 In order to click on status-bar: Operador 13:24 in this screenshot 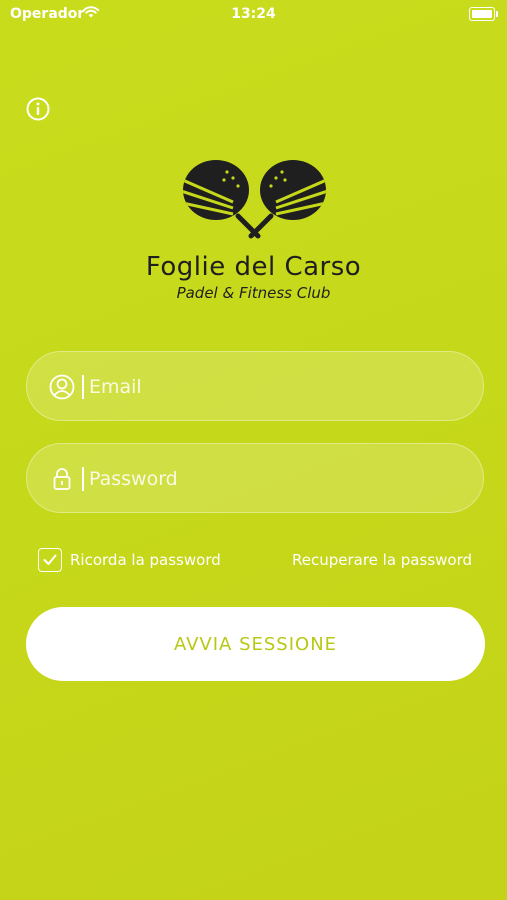, I will do `click(253, 15)`.